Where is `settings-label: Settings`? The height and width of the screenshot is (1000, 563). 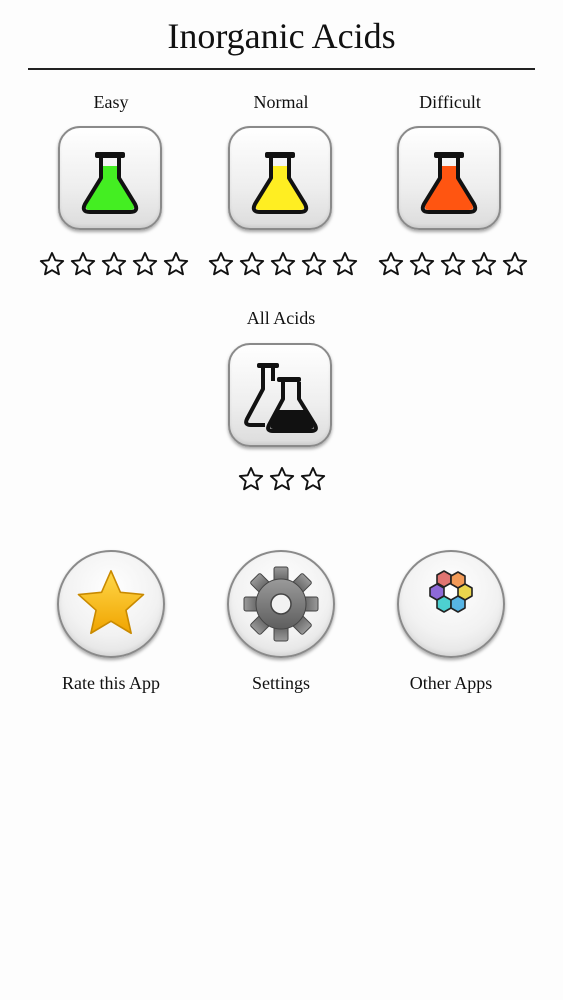
settings-label: Settings is located at coordinates (281, 683).